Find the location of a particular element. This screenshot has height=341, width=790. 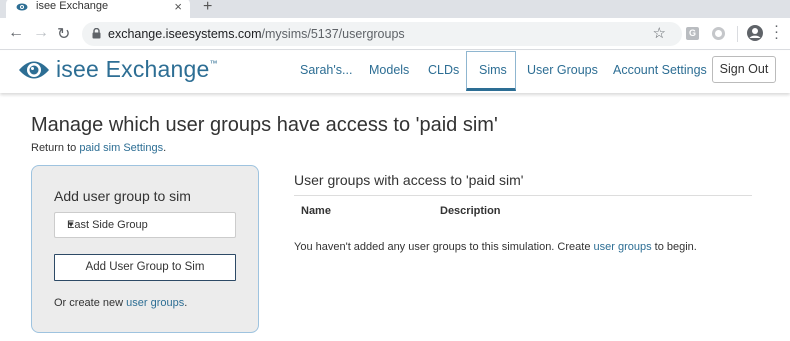

create-groups-line: Or create new user groups. is located at coordinates (120, 303).